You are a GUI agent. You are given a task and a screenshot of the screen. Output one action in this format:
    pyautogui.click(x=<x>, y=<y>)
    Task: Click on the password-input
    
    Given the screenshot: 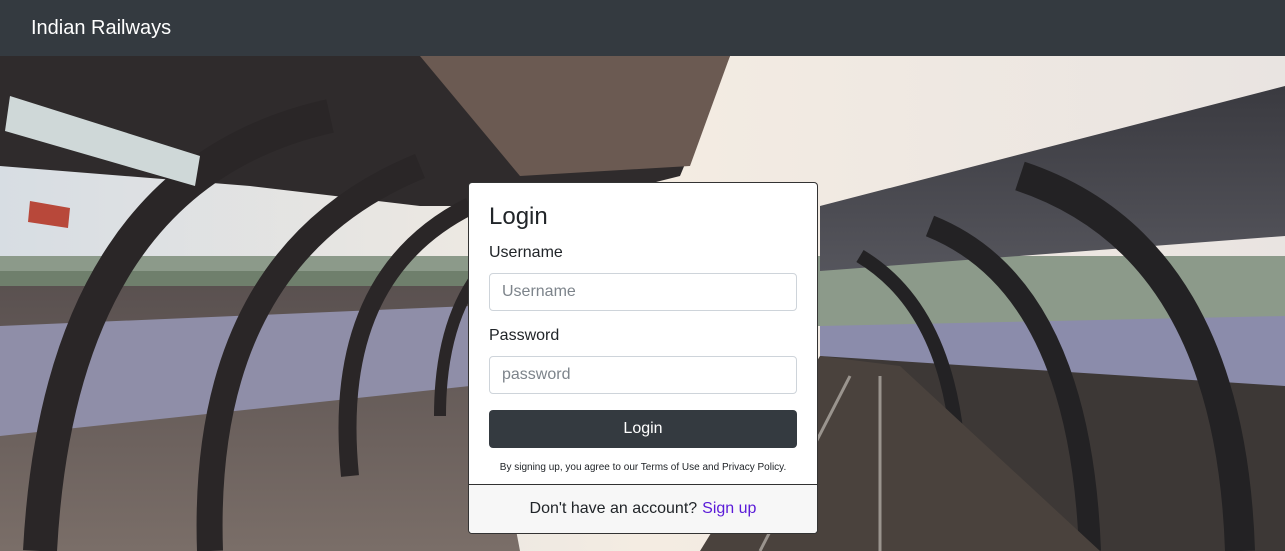 What is the action you would take?
    pyautogui.click(x=643, y=375)
    